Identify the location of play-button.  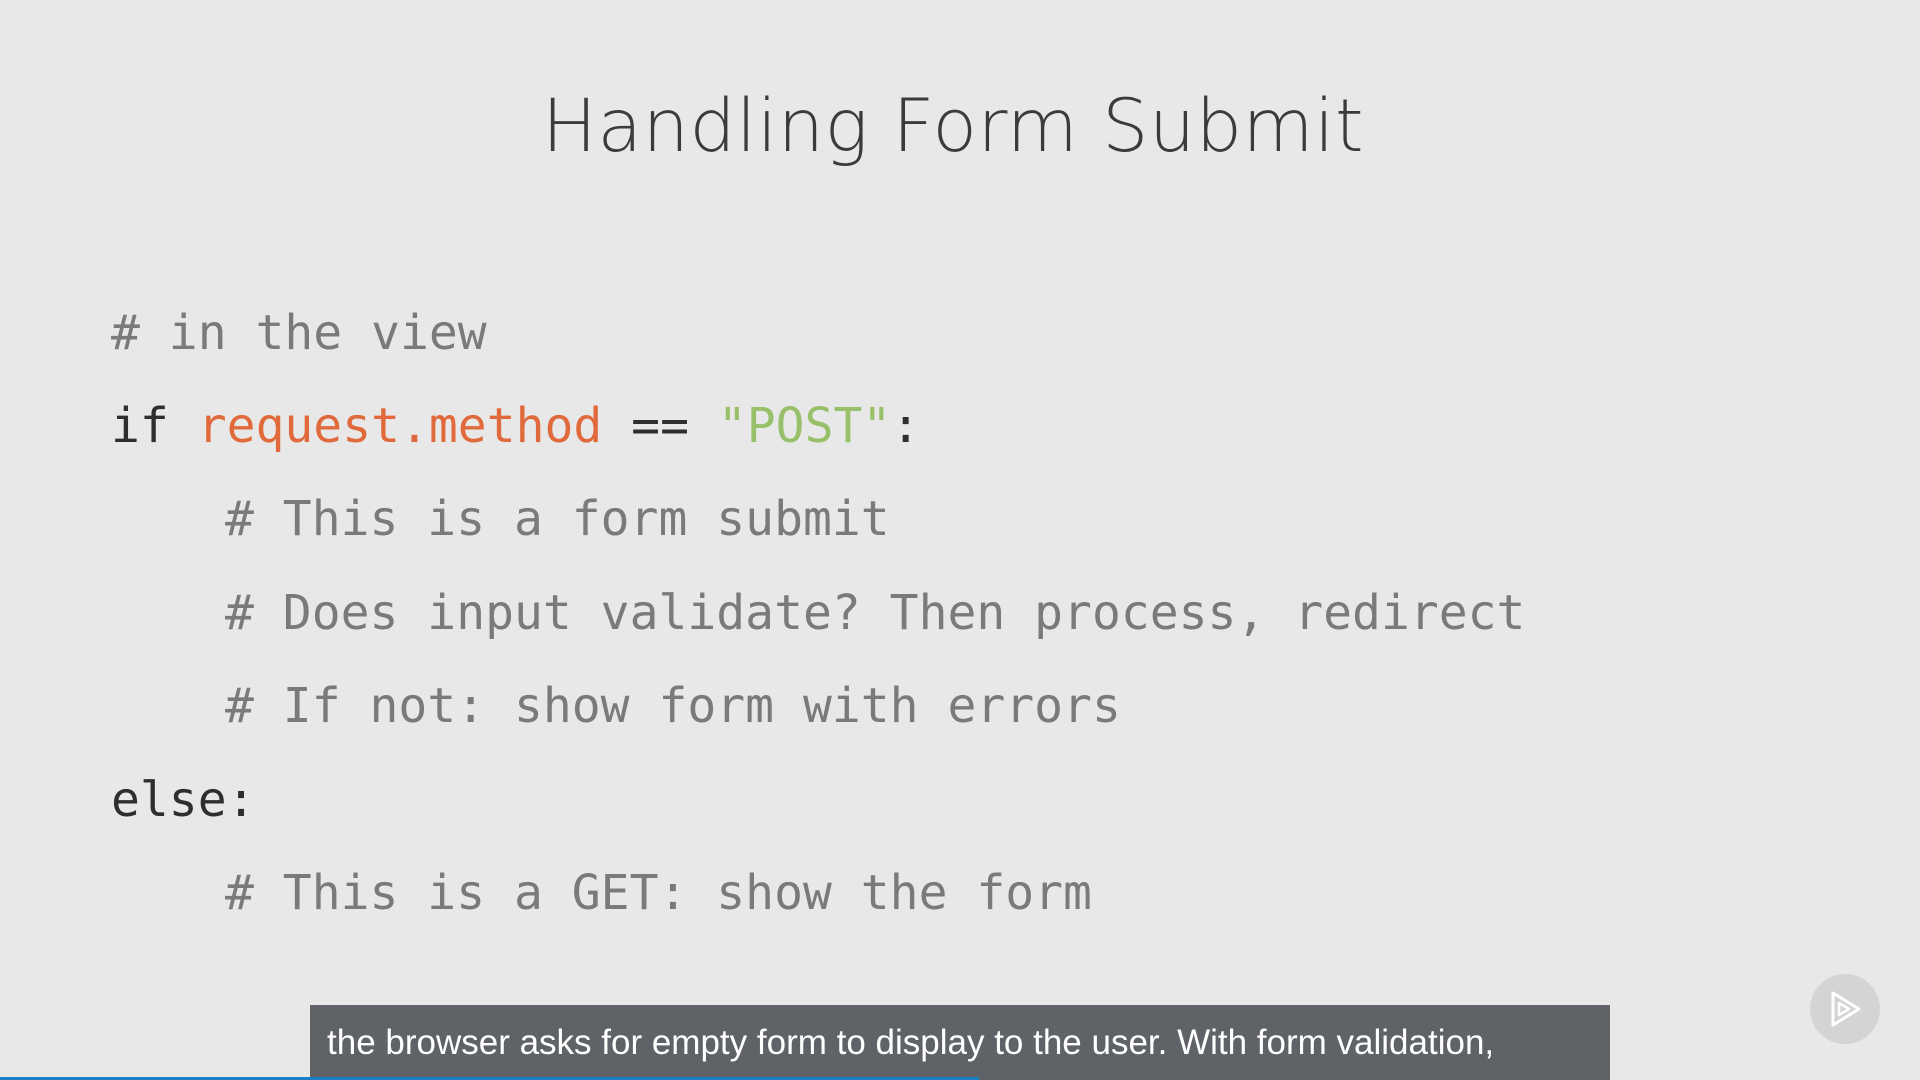
(1845, 1009).